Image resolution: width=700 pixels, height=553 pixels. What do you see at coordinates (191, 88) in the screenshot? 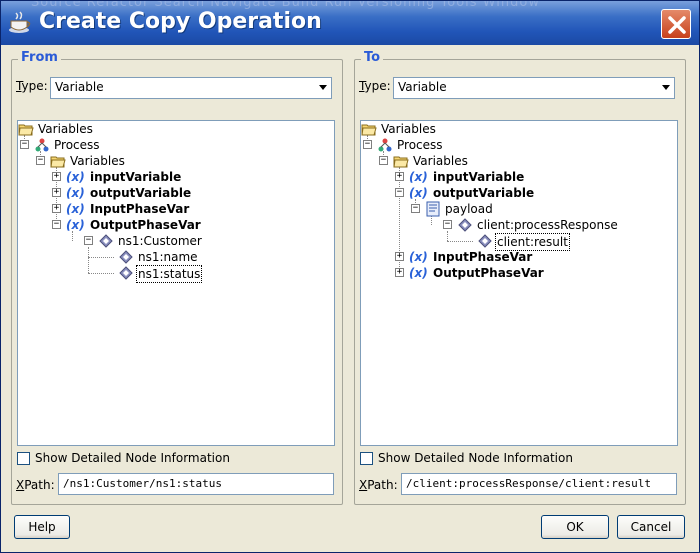
I see `from-type-select: Variable` at bounding box center [191, 88].